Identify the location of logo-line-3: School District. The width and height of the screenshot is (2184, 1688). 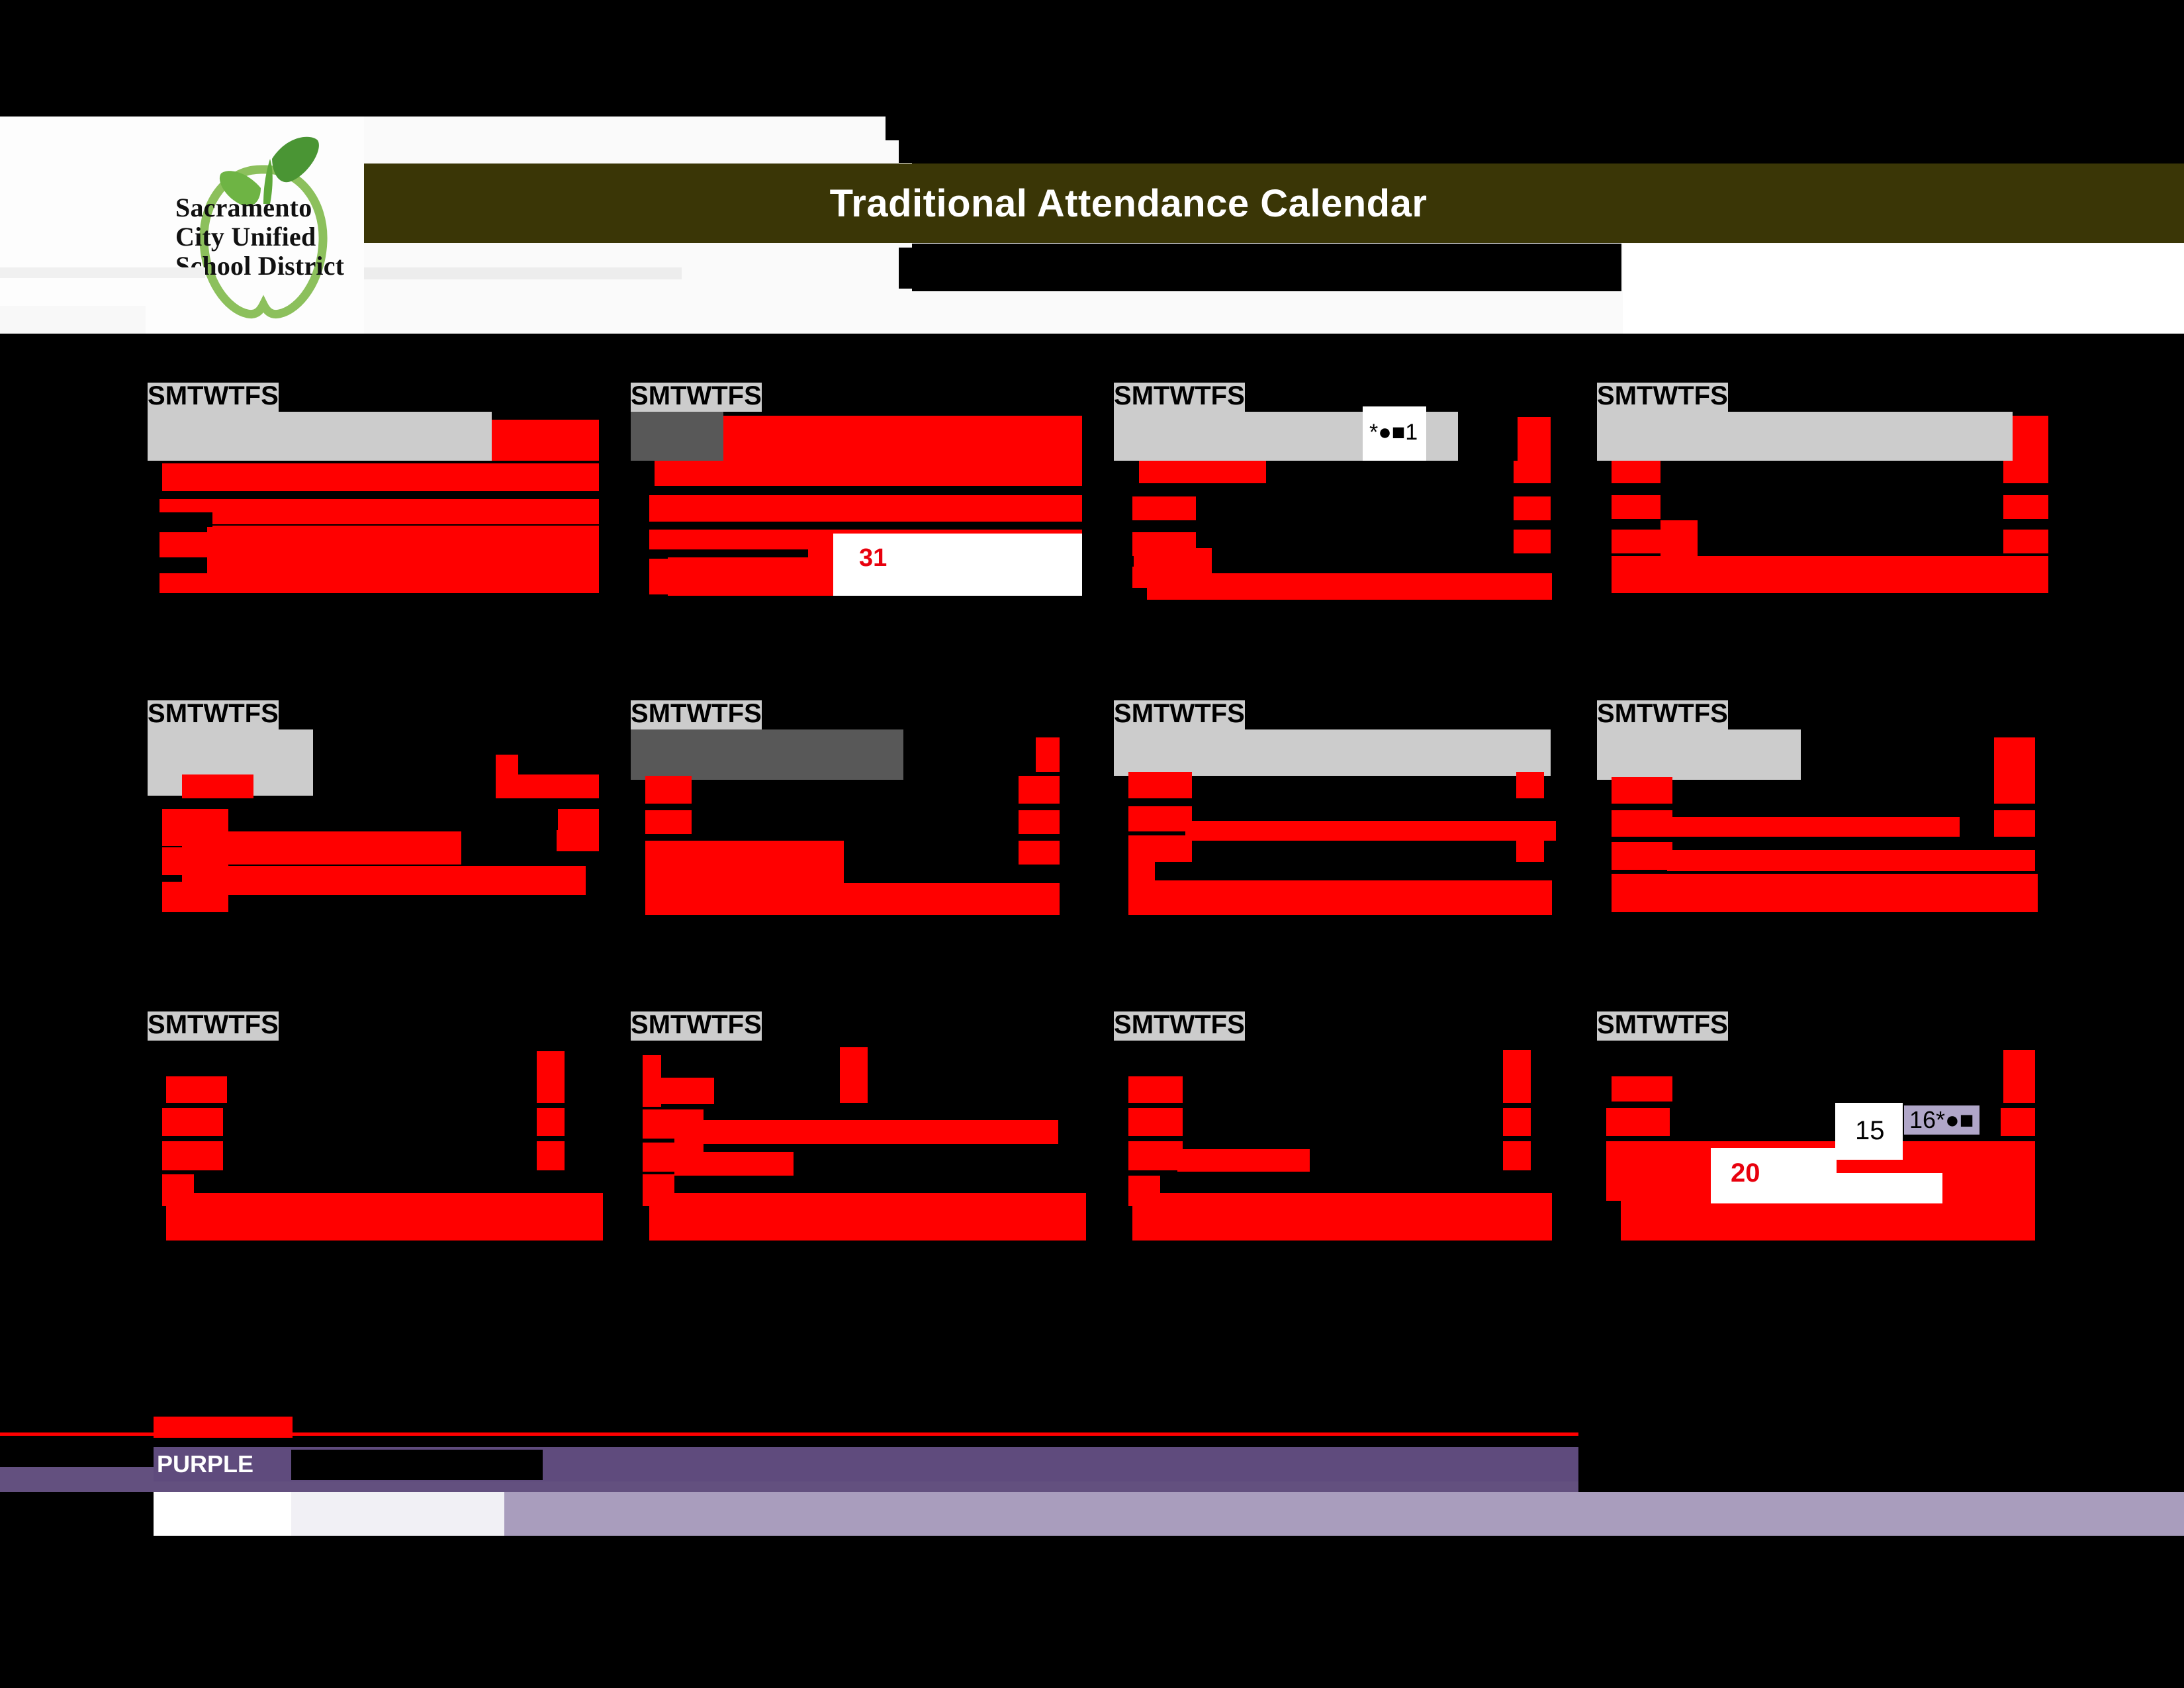
(260, 266).